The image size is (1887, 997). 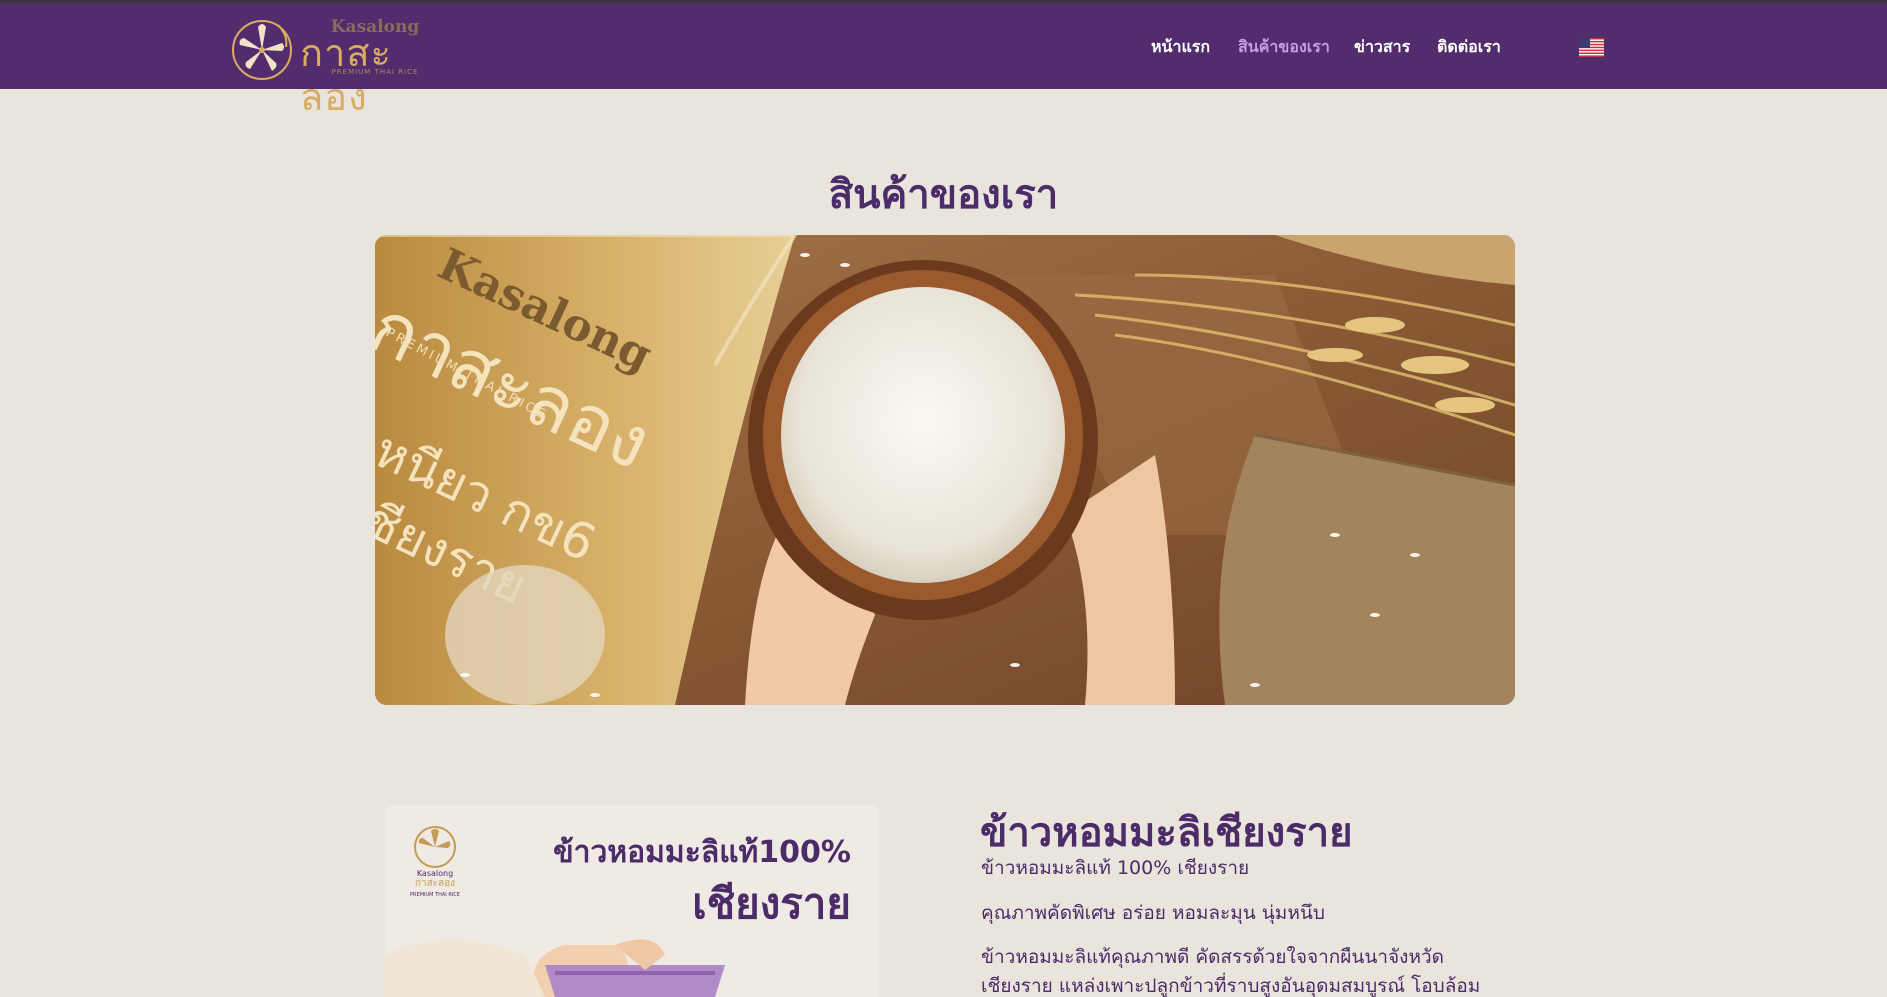 I want to click on site-logo: Kasalong กาสะลอง PREMIUM THAI RICE, so click(x=336, y=67).